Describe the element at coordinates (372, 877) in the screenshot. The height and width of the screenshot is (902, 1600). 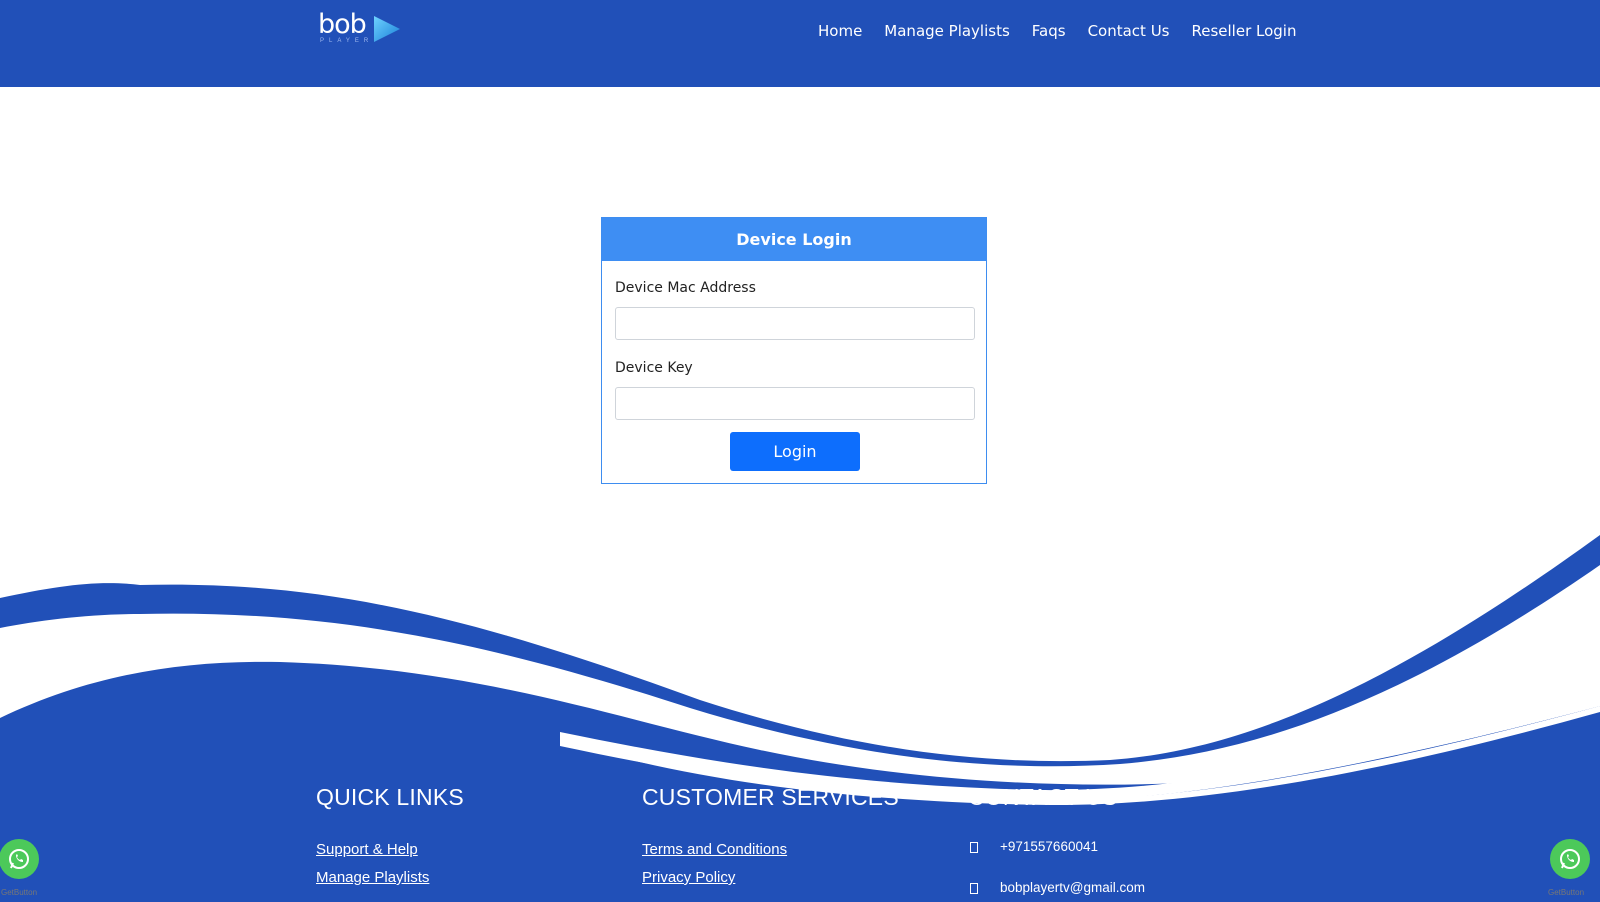
I see `link-manage-playlists: Manage Playlists` at that location.